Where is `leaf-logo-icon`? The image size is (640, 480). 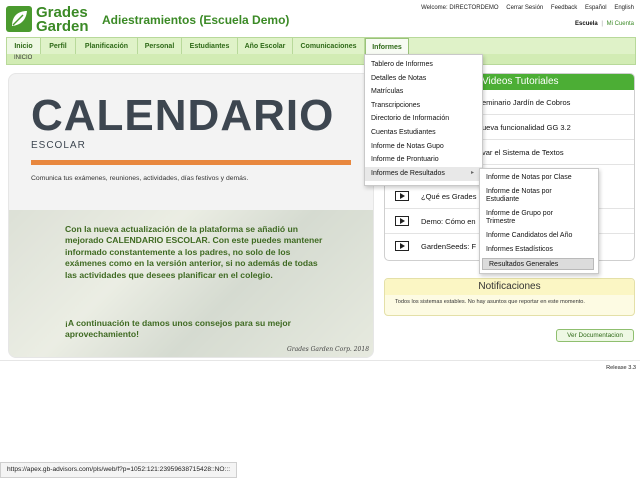
leaf-logo-icon is located at coordinates (19, 19).